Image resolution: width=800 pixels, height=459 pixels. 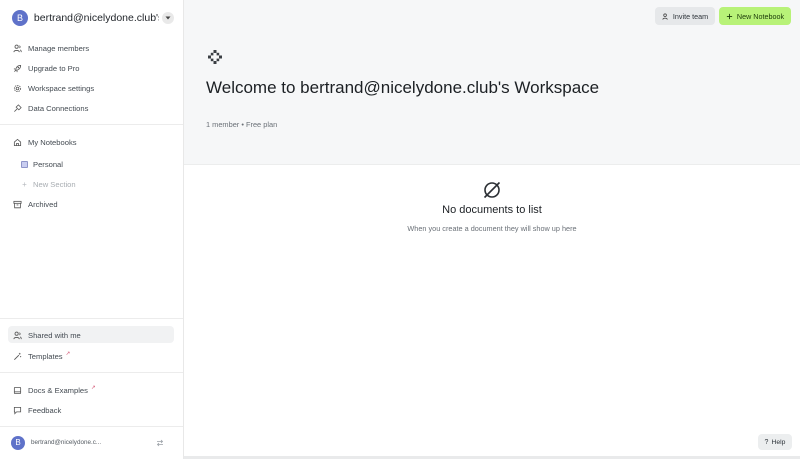 I want to click on sidebar-item-feedback: Feedback, so click(x=36, y=410).